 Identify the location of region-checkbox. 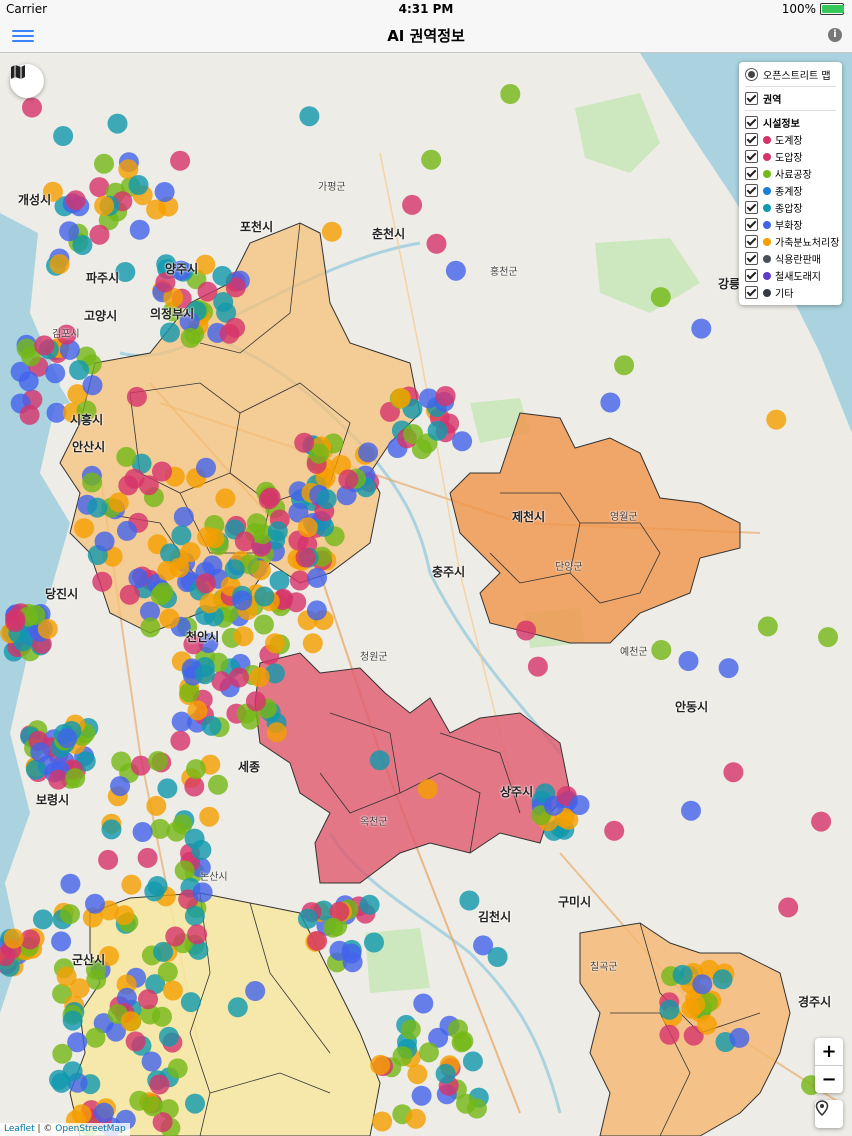
(751, 98).